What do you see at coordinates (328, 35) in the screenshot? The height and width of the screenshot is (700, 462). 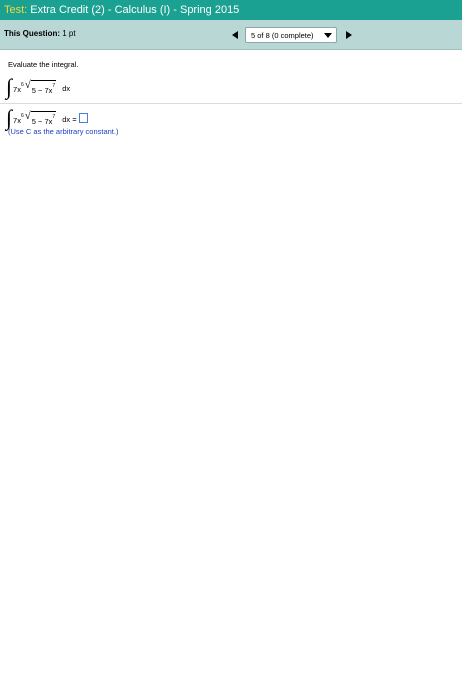 I see `dropdown-arrow-icon` at bounding box center [328, 35].